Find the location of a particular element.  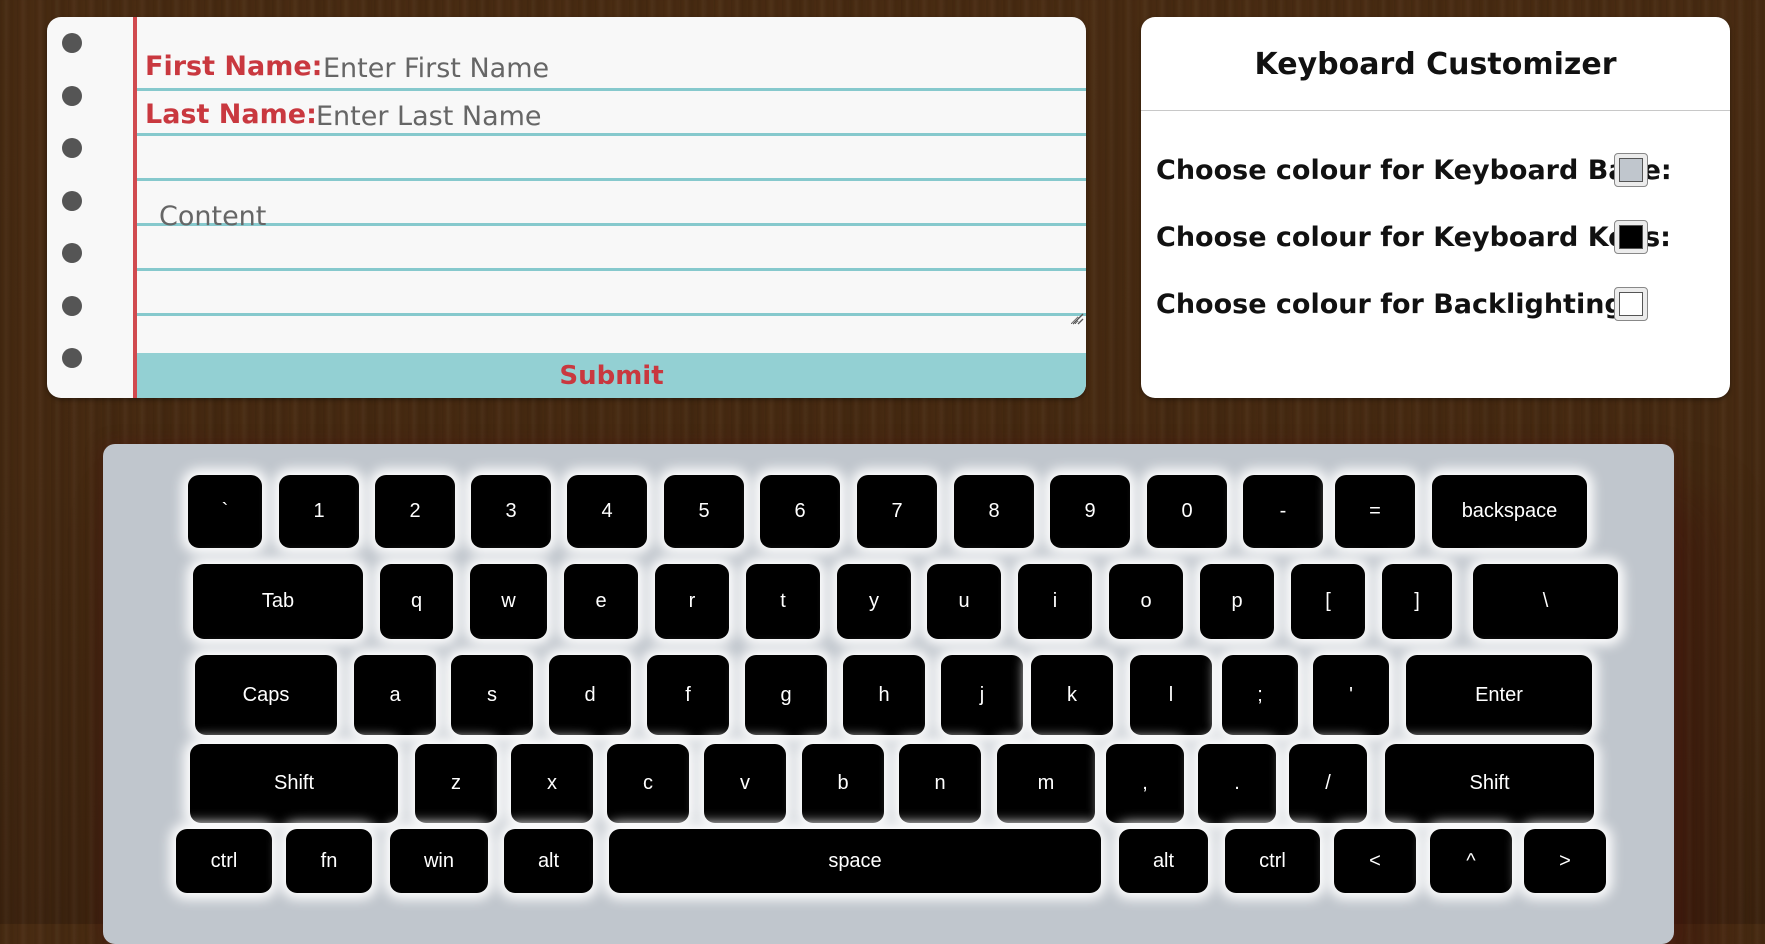

base-color-label: Choose colour for Keyboard Base: is located at coordinates (1414, 170).